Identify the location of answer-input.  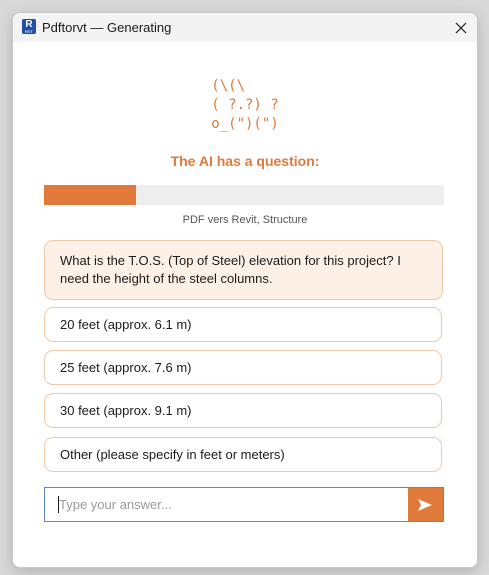
(226, 504).